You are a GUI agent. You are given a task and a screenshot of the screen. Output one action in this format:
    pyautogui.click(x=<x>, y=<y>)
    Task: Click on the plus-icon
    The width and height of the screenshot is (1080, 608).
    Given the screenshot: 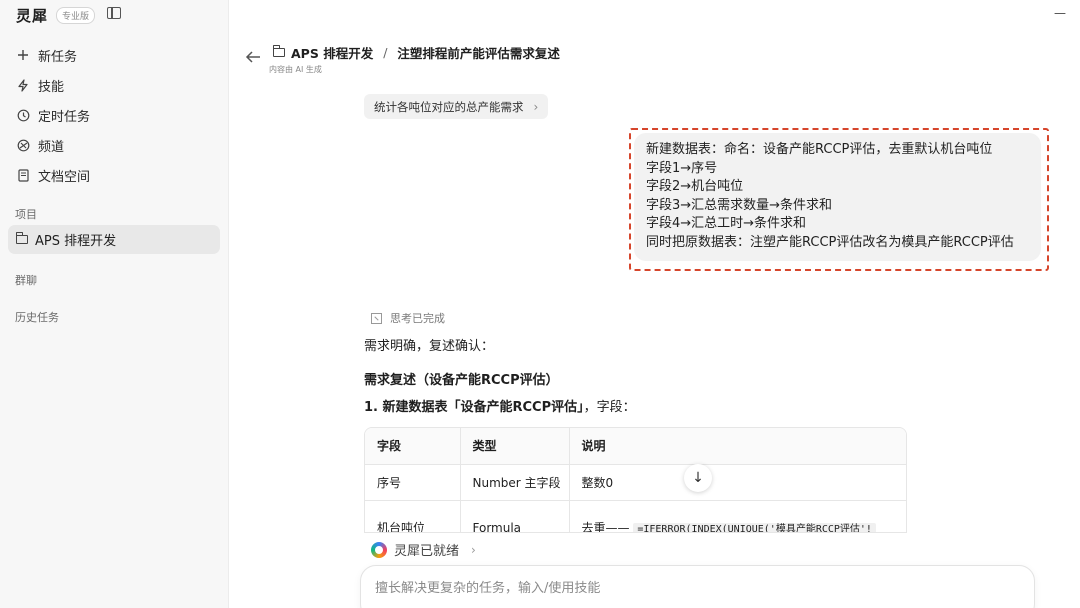 What is the action you would take?
    pyautogui.click(x=23, y=55)
    